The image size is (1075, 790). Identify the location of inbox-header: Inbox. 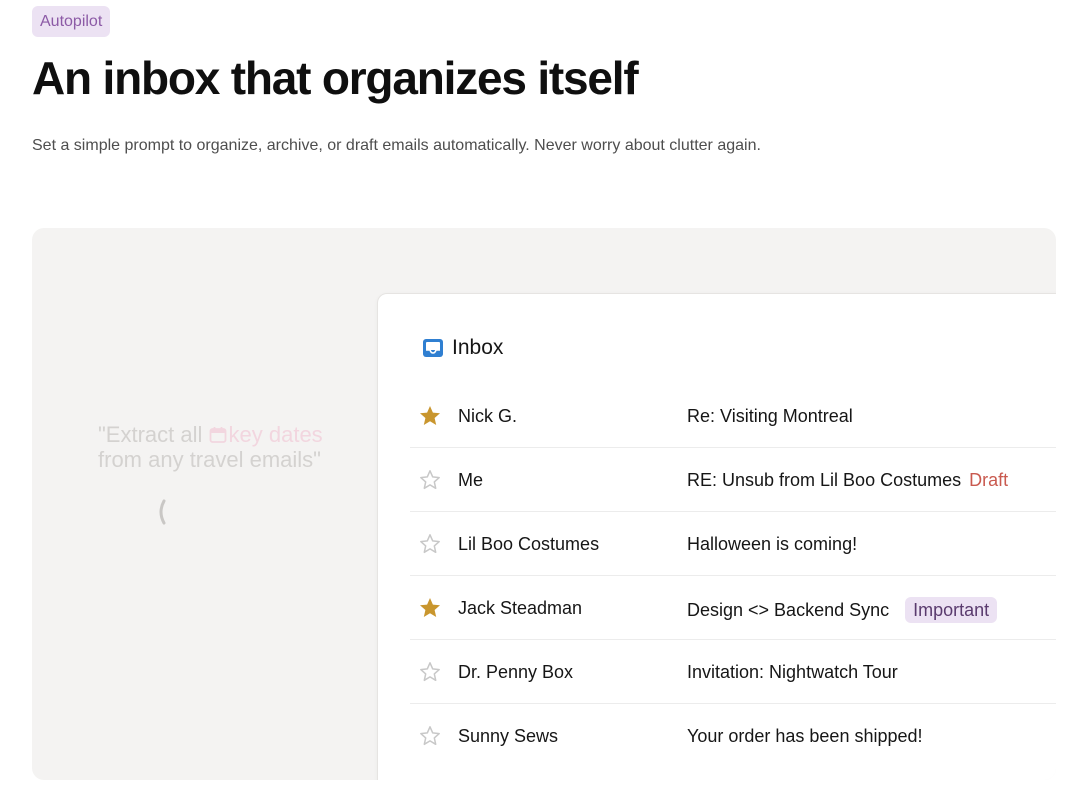
(462, 348).